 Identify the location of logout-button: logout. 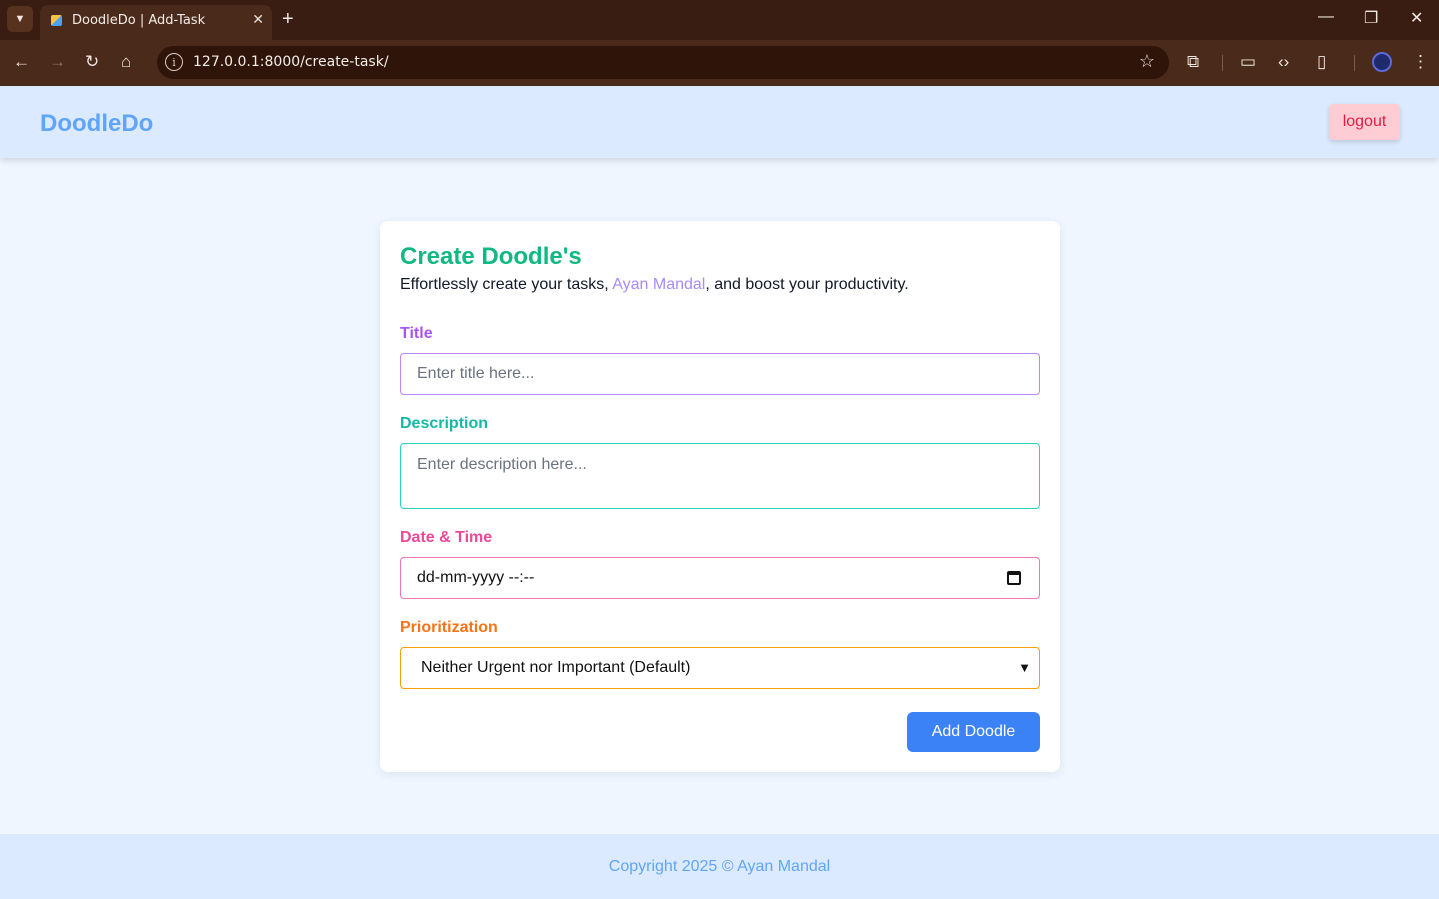
(1364, 122).